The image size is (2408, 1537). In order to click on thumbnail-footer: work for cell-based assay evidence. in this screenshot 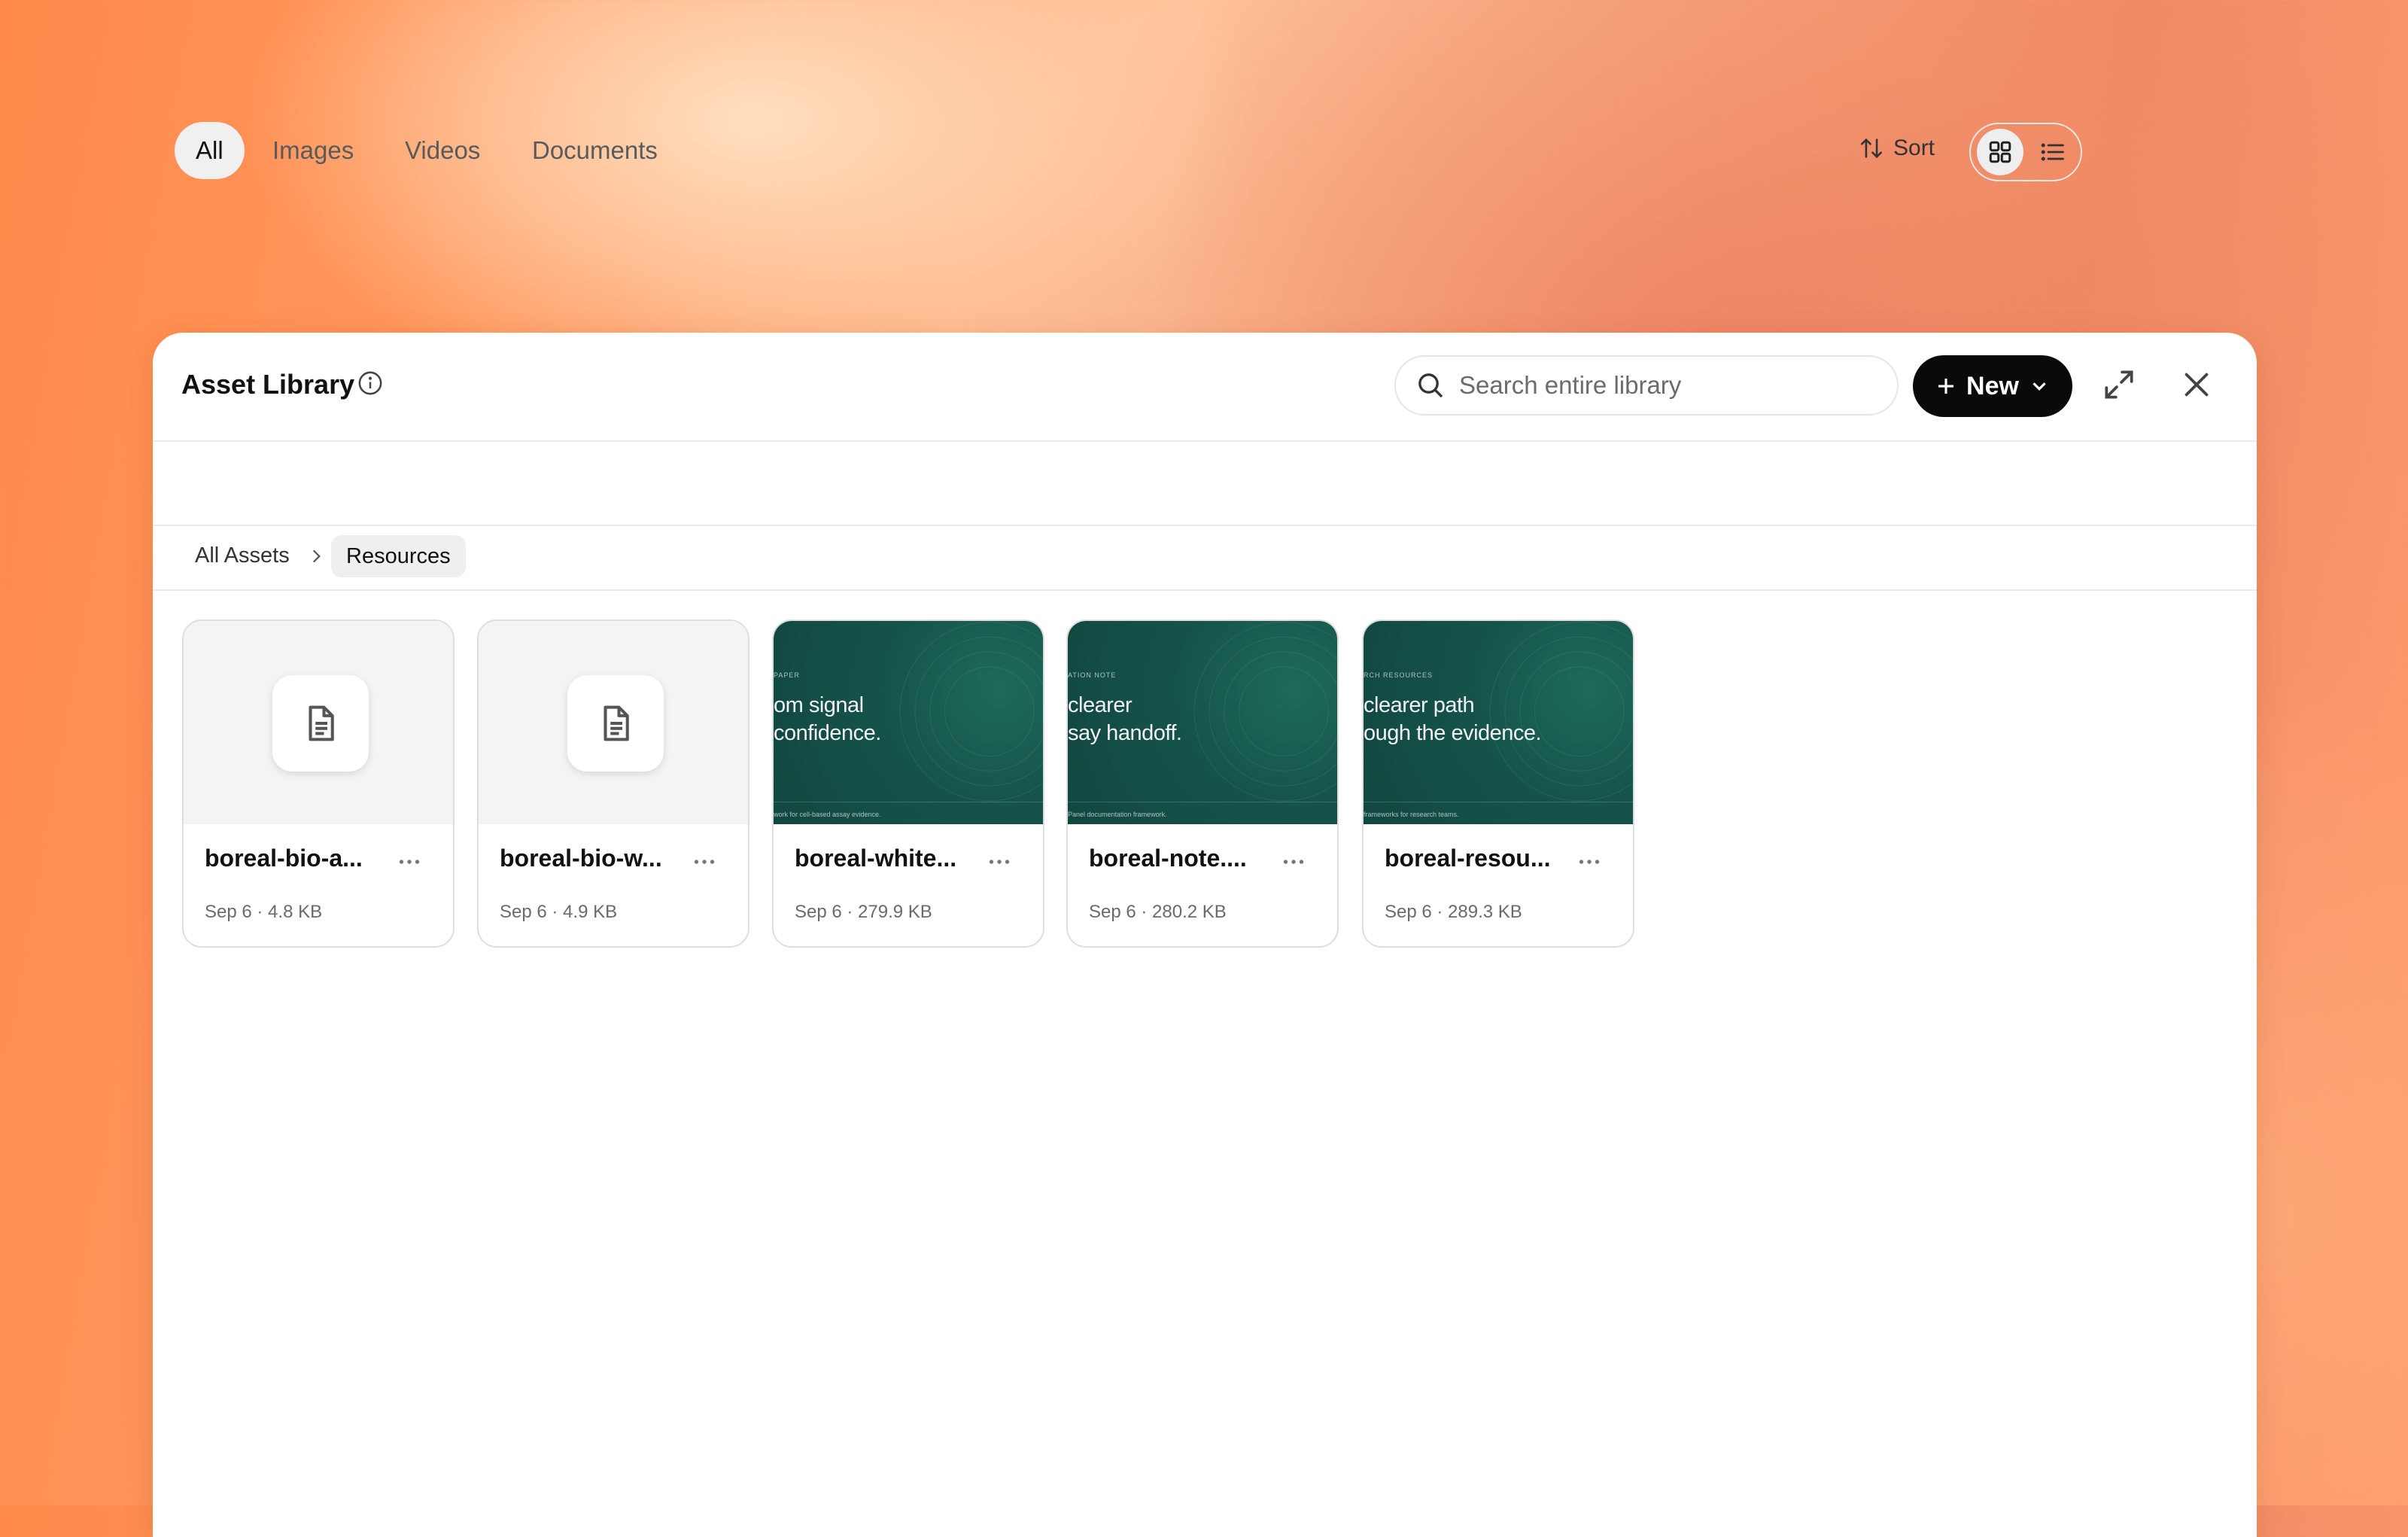, I will do `click(827, 814)`.